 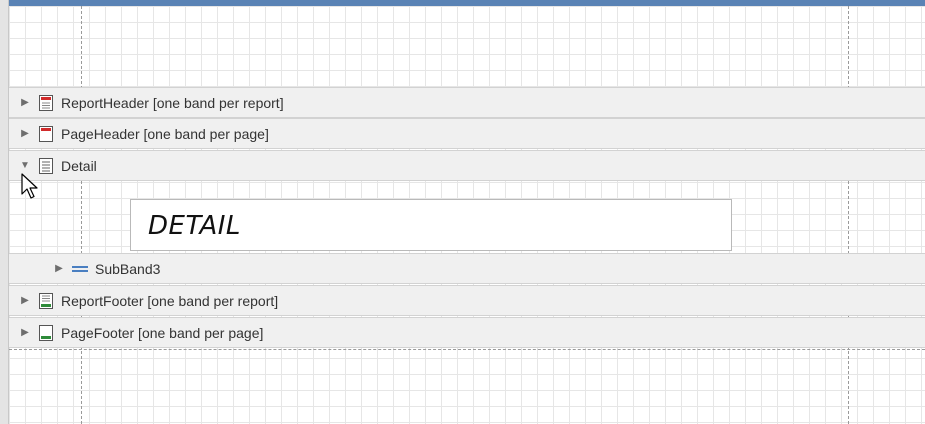 I want to click on band-report-footer: ▶ ReportFooter [one band per report], so click(x=467, y=300).